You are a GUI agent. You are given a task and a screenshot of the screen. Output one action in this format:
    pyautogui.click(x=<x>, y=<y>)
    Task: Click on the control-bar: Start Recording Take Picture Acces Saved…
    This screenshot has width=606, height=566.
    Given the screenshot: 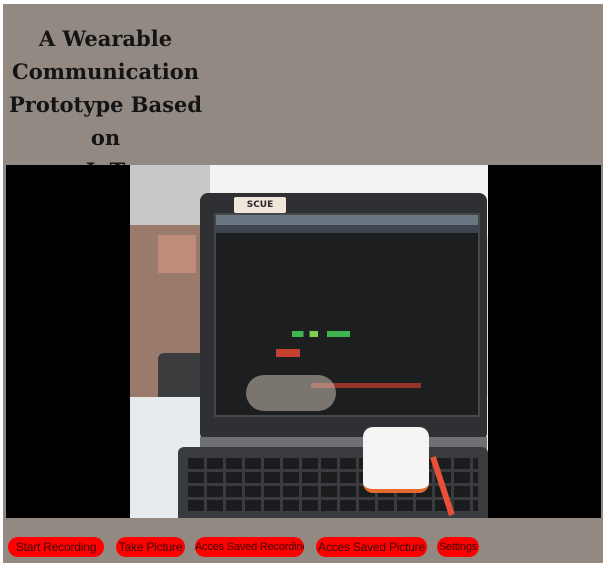 What is the action you would take?
    pyautogui.click(x=303, y=550)
    